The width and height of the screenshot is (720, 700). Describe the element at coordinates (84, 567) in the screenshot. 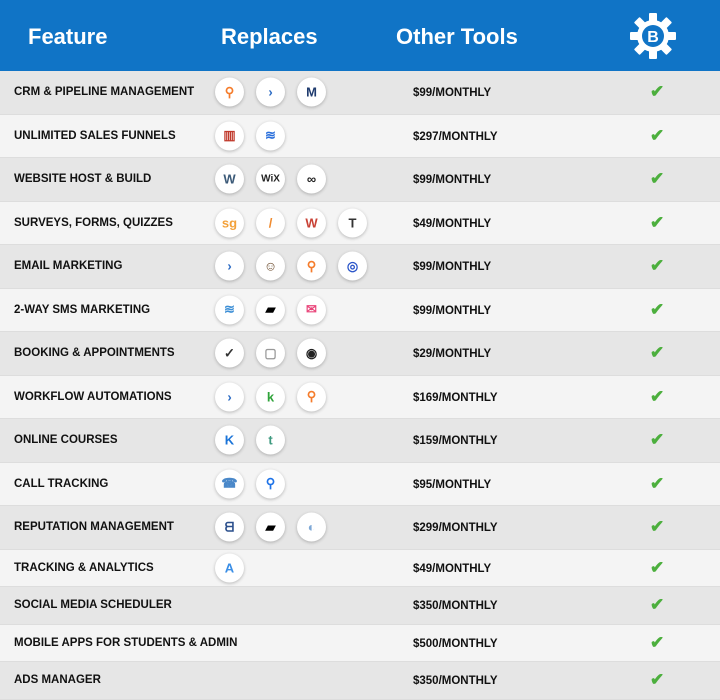

I see `feature-name: TRACKING & ANALYTICS` at that location.